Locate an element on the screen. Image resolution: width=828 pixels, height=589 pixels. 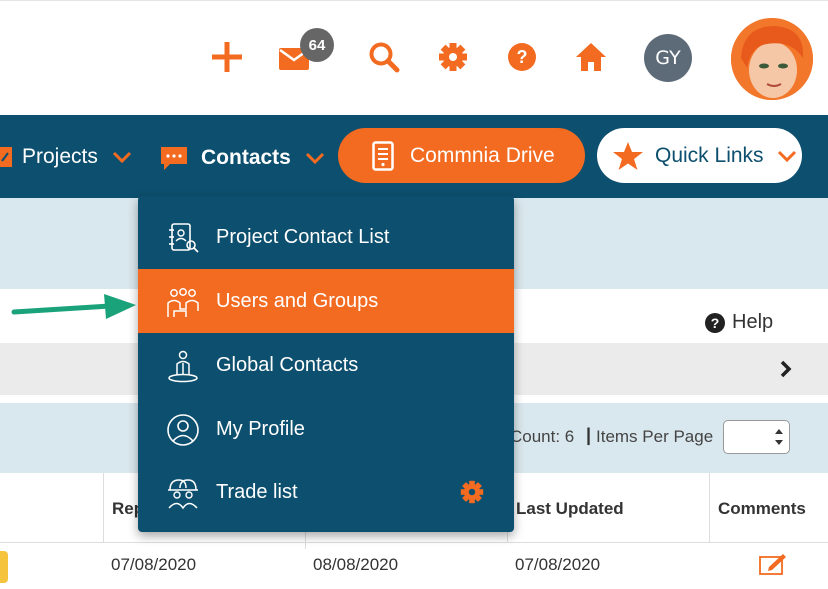
user-initials-avatar: GY is located at coordinates (668, 58).